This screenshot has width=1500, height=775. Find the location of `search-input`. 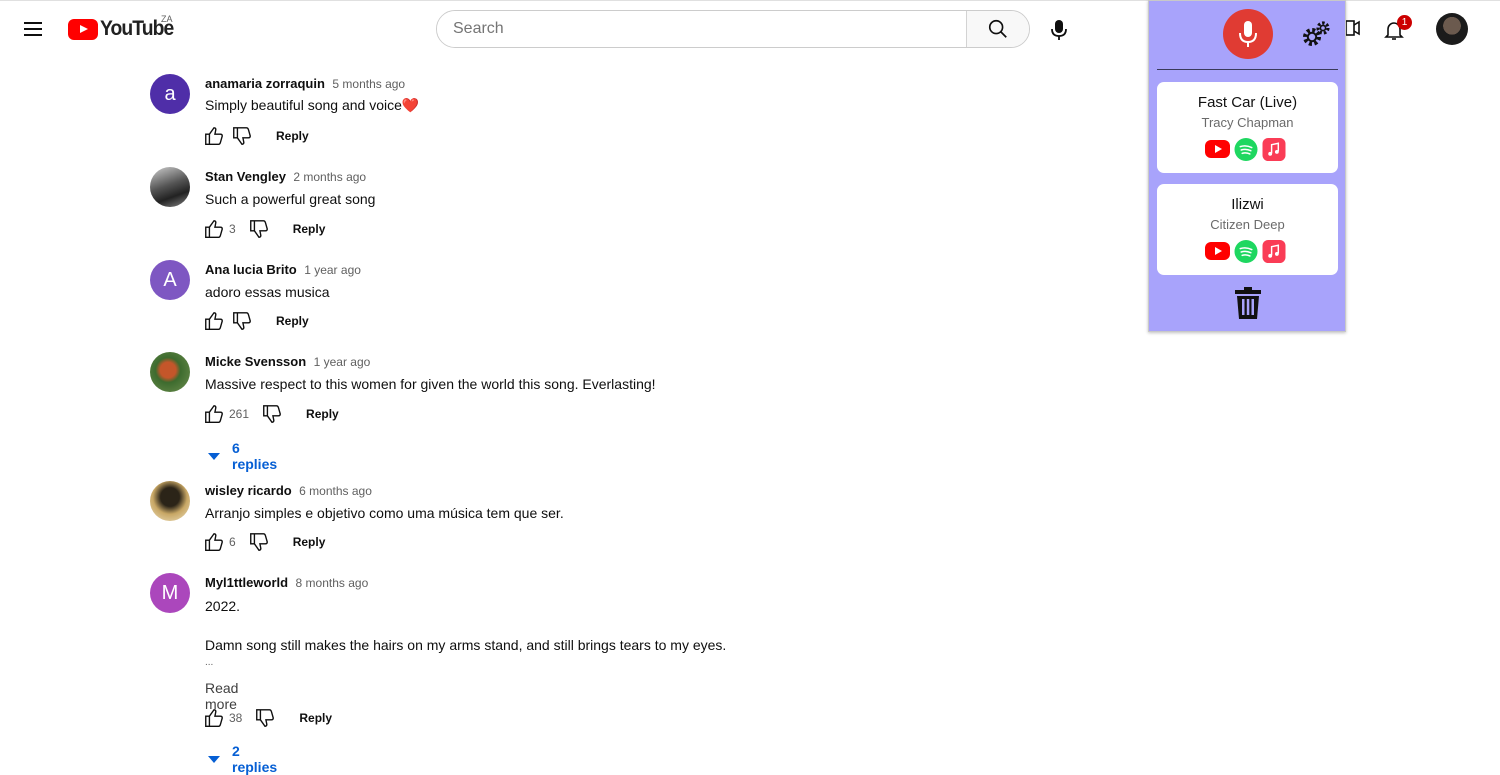

search-input is located at coordinates (703, 29).